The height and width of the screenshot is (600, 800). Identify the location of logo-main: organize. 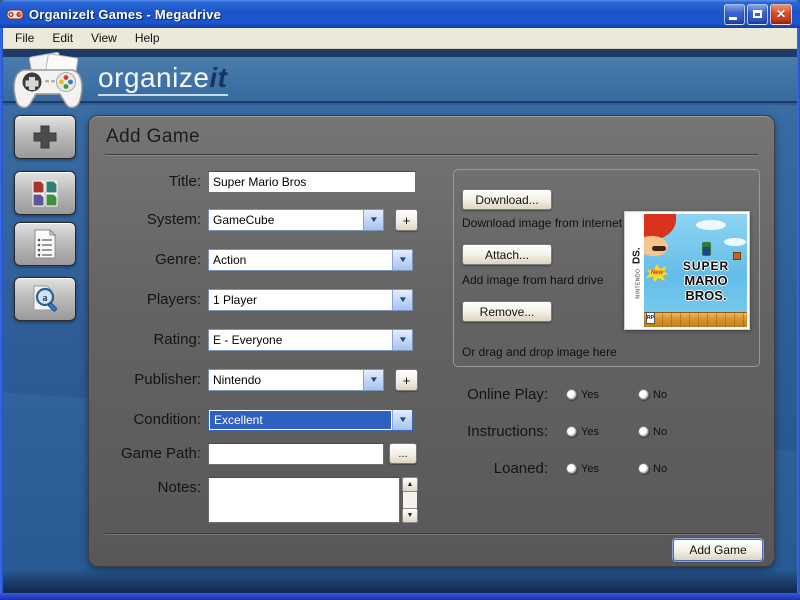
(154, 77).